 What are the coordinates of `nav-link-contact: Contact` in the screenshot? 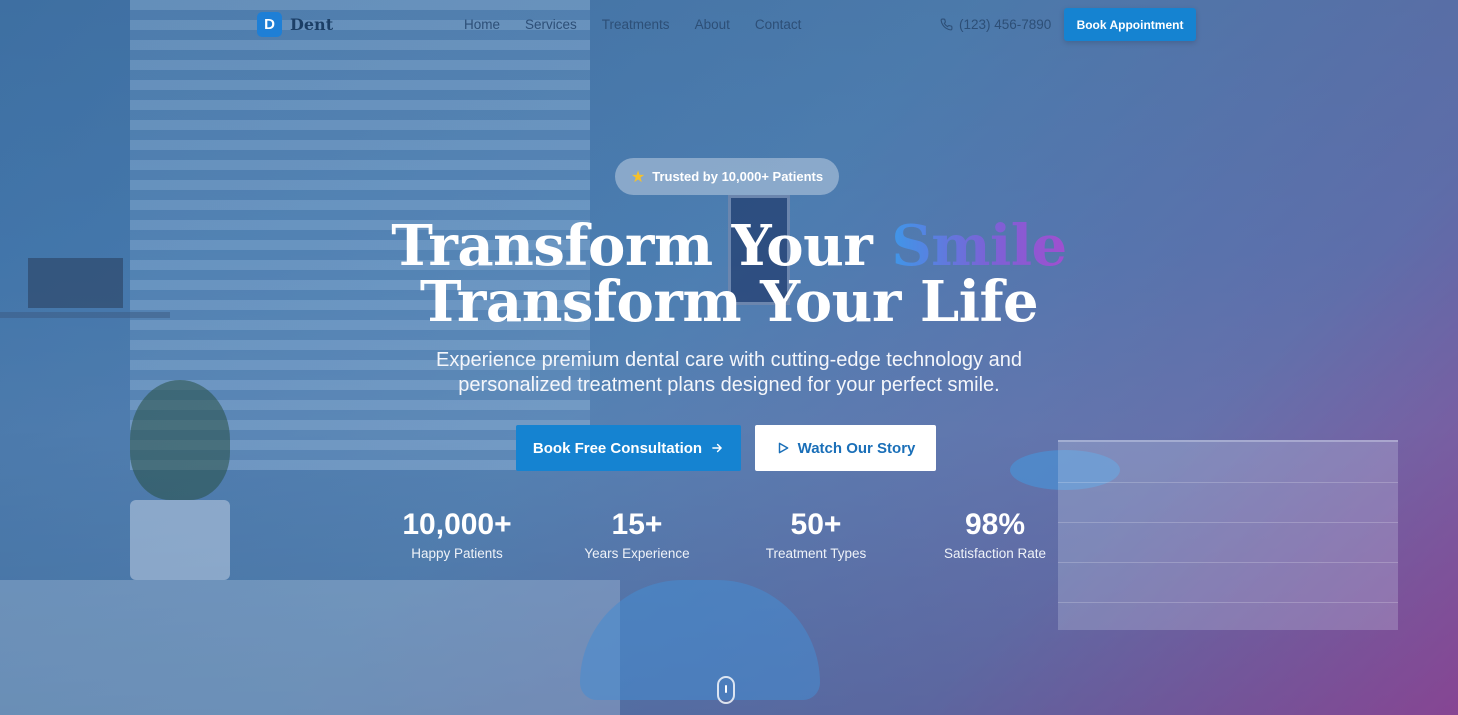 It's located at (778, 24).